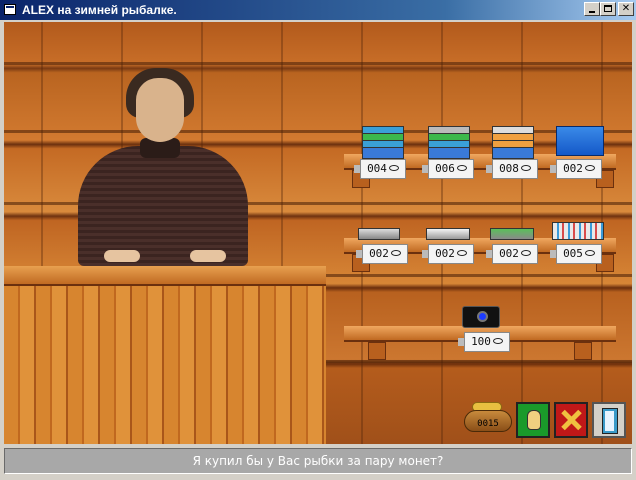  What do you see at coordinates (512, 234) in the screenshot?
I see `shop-item-green-tin` at bounding box center [512, 234].